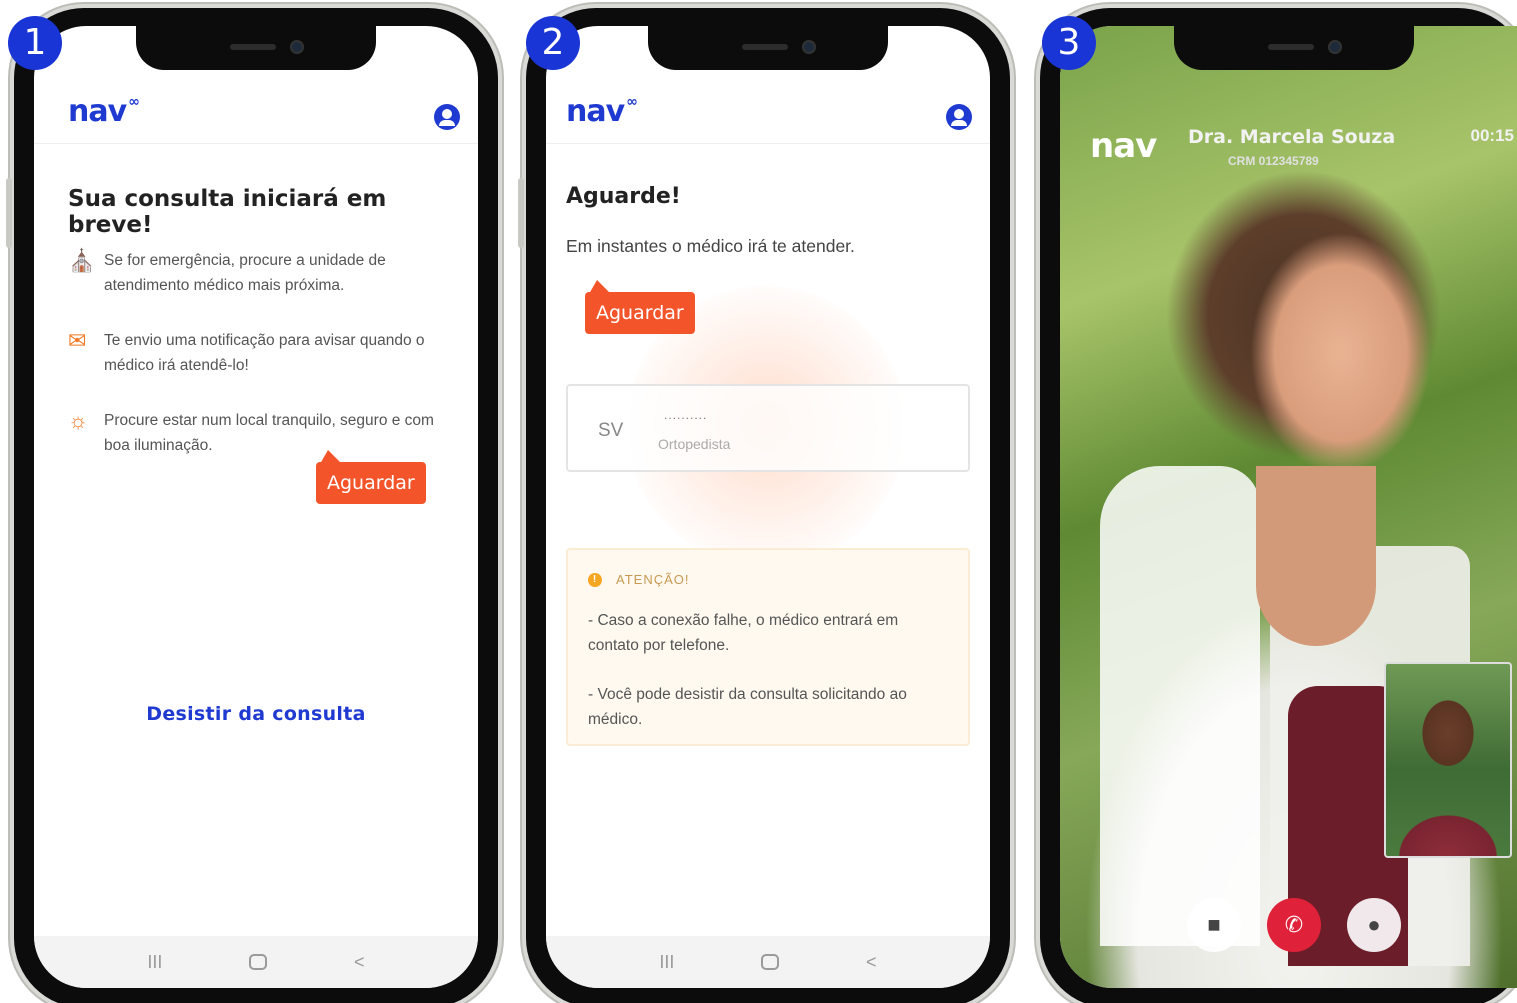 This screenshot has height=1003, width=1517. What do you see at coordinates (1273, 161) in the screenshot?
I see `doctor-crm: CRM 012345789` at bounding box center [1273, 161].